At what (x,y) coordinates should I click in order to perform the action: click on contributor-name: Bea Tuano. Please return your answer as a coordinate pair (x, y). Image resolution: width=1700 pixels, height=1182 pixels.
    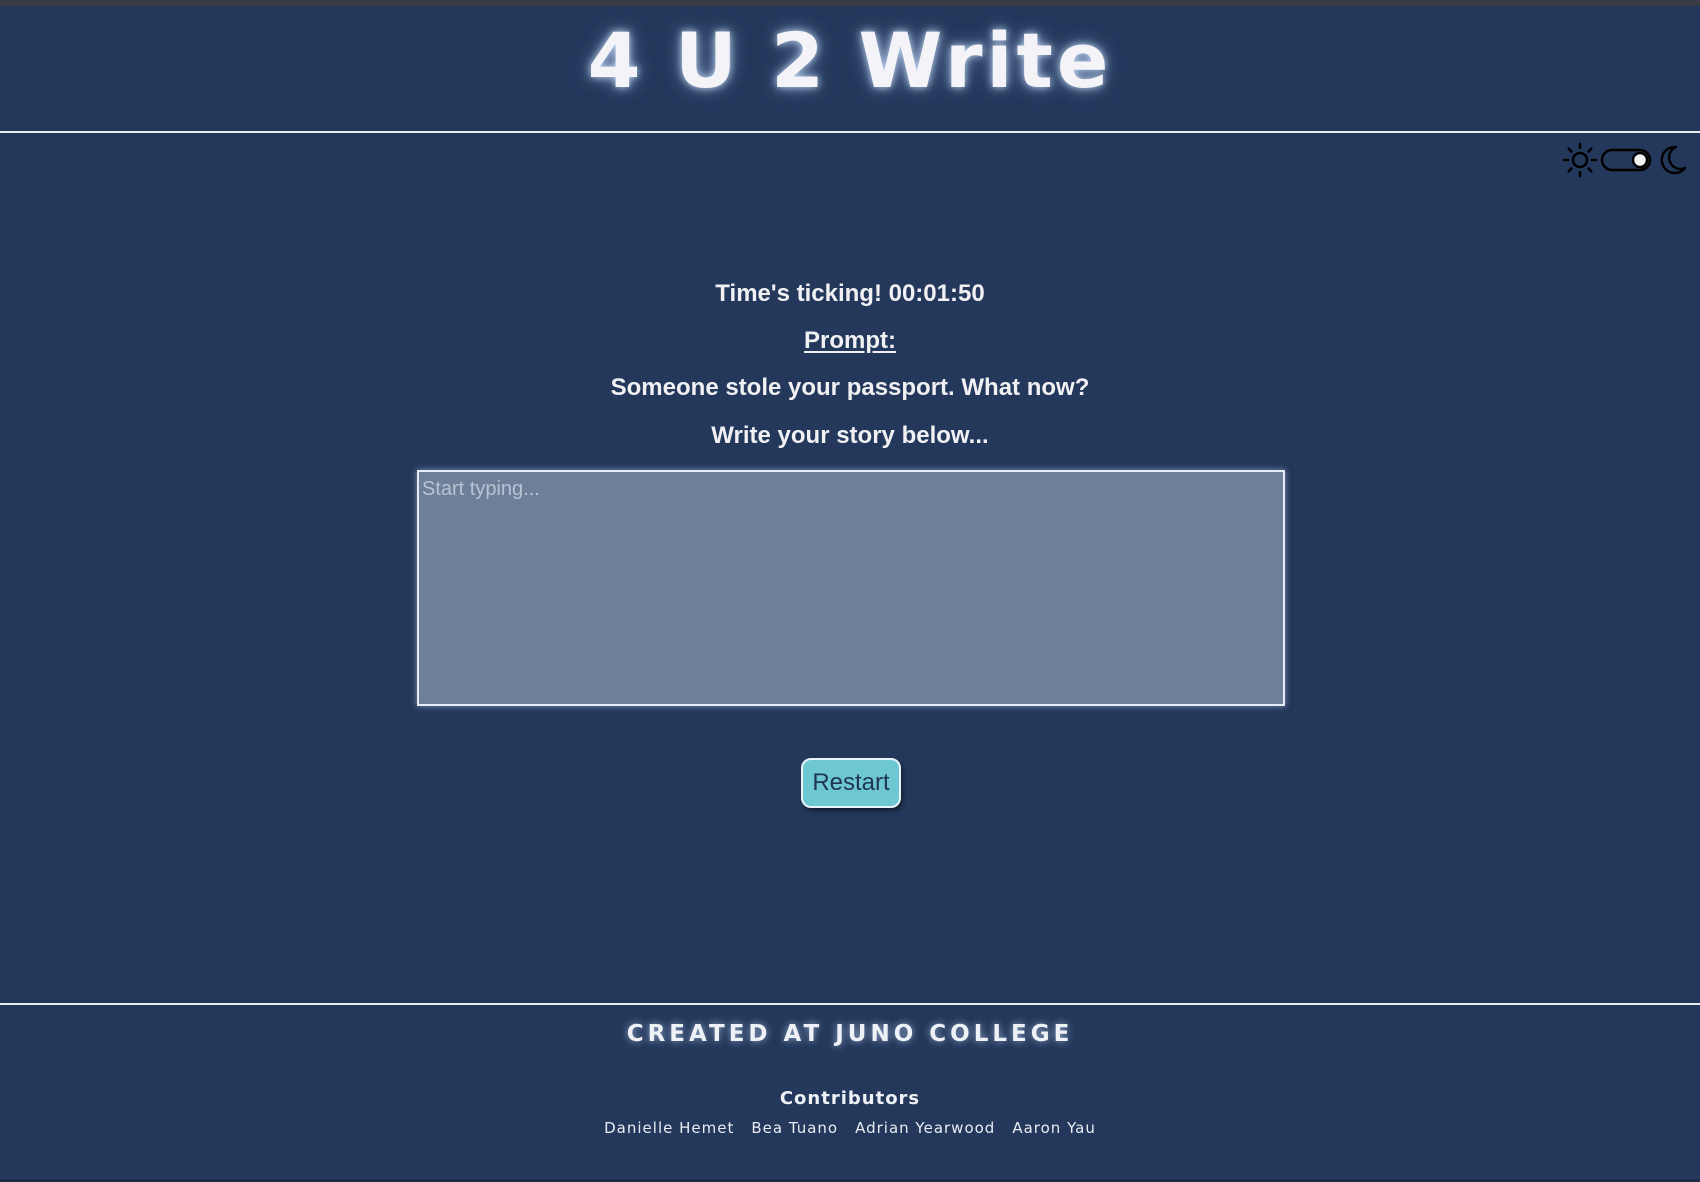
    Looking at the image, I should click on (795, 1128).